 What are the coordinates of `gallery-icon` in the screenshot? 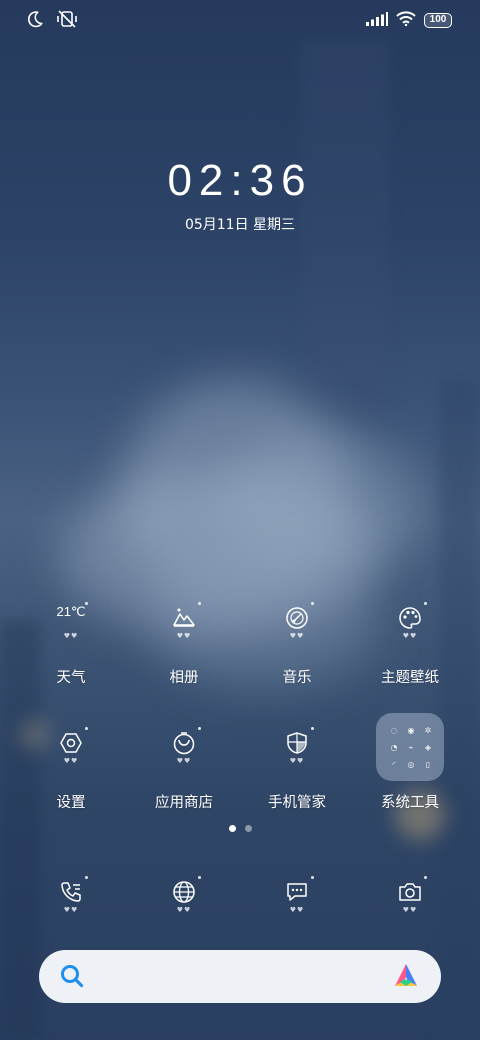 It's located at (184, 617).